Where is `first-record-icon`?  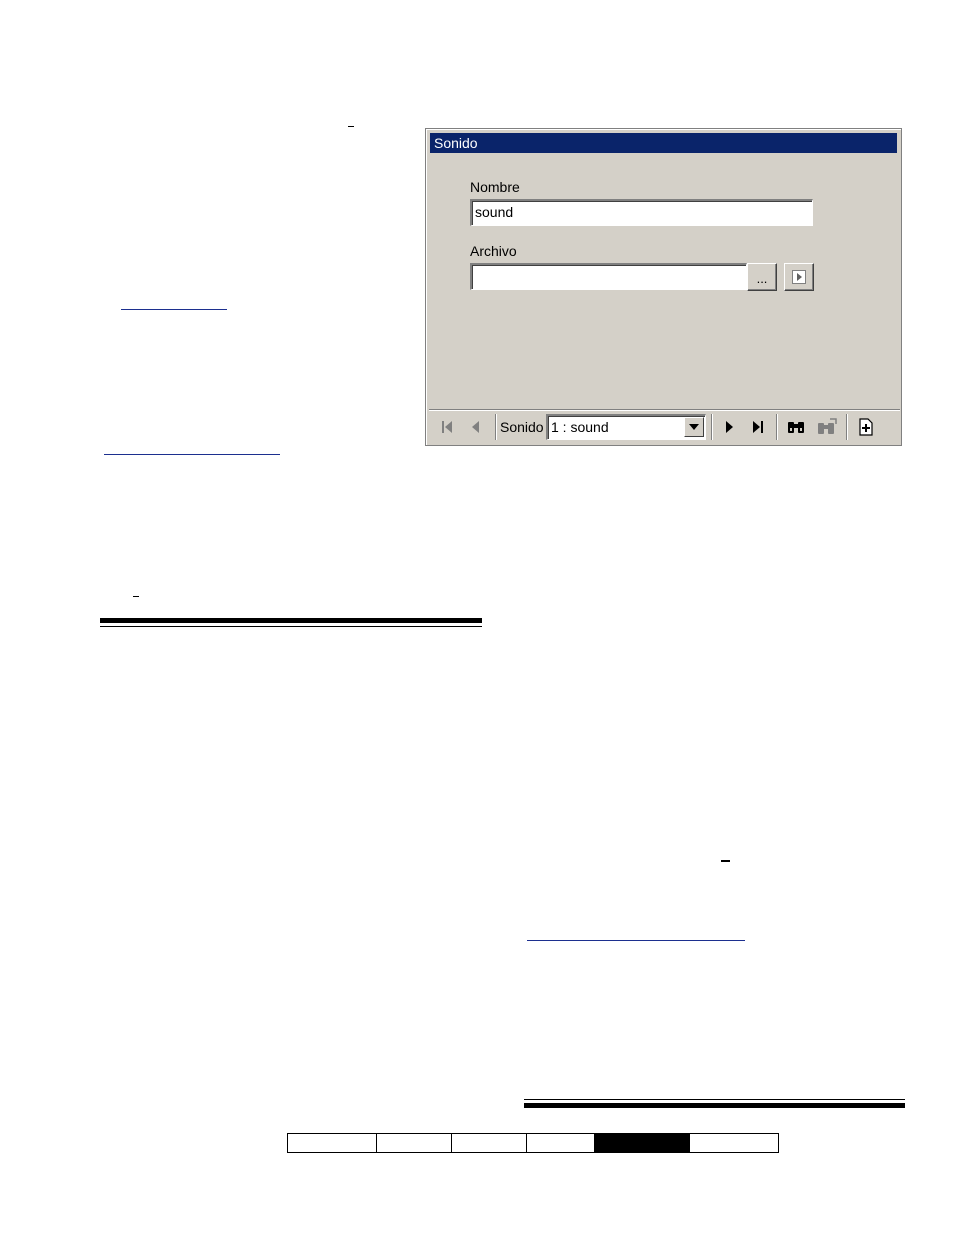 first-record-icon is located at coordinates (447, 427).